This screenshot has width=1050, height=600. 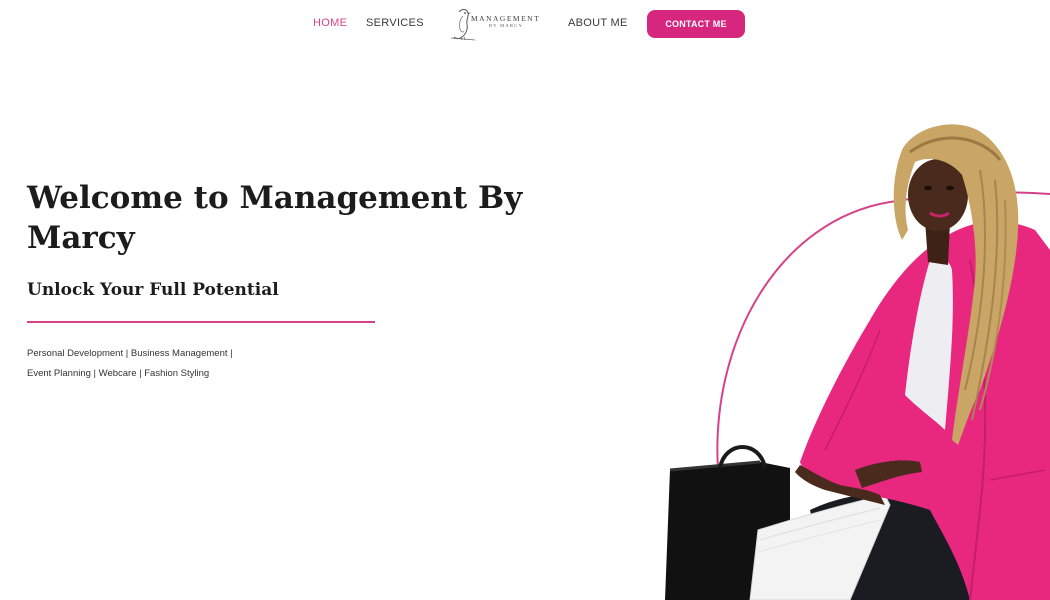 What do you see at coordinates (506, 25) in the screenshot?
I see `logo-subtext: BY MARCY` at bounding box center [506, 25].